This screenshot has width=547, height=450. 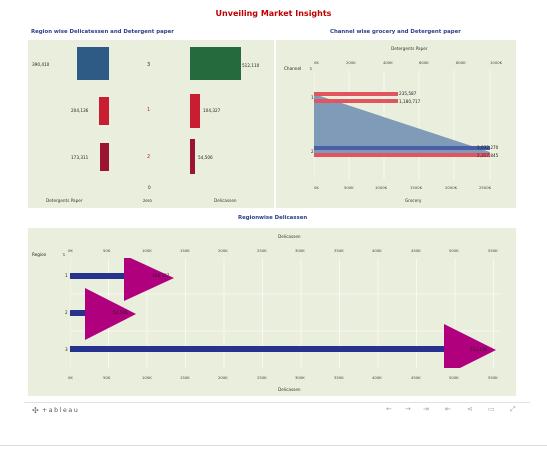 I want to click on deli-top-tick: 250K, so click(x=262, y=250).